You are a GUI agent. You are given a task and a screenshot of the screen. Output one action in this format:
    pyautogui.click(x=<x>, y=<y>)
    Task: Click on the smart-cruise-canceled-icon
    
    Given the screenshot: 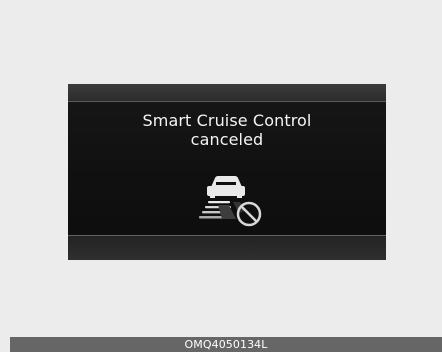 What is the action you would take?
    pyautogui.click(x=235, y=200)
    